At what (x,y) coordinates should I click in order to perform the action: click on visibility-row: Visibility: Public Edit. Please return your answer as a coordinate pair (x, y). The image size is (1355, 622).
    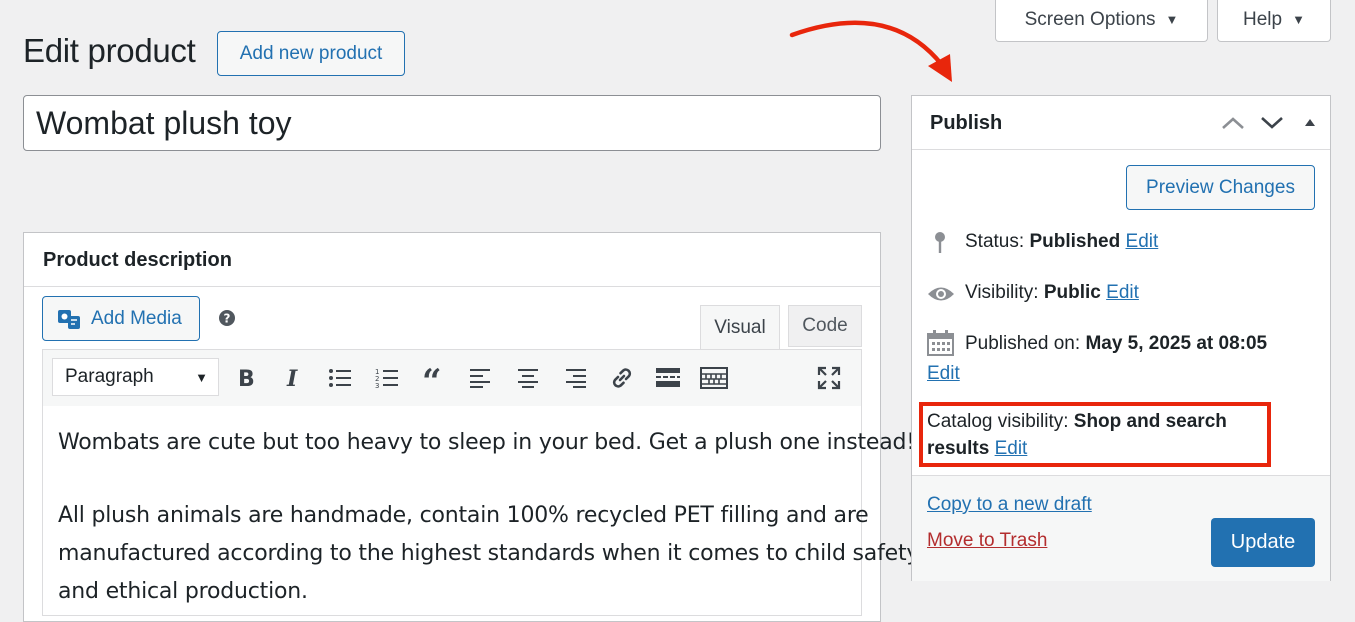
    Looking at the image, I should click on (1052, 293).